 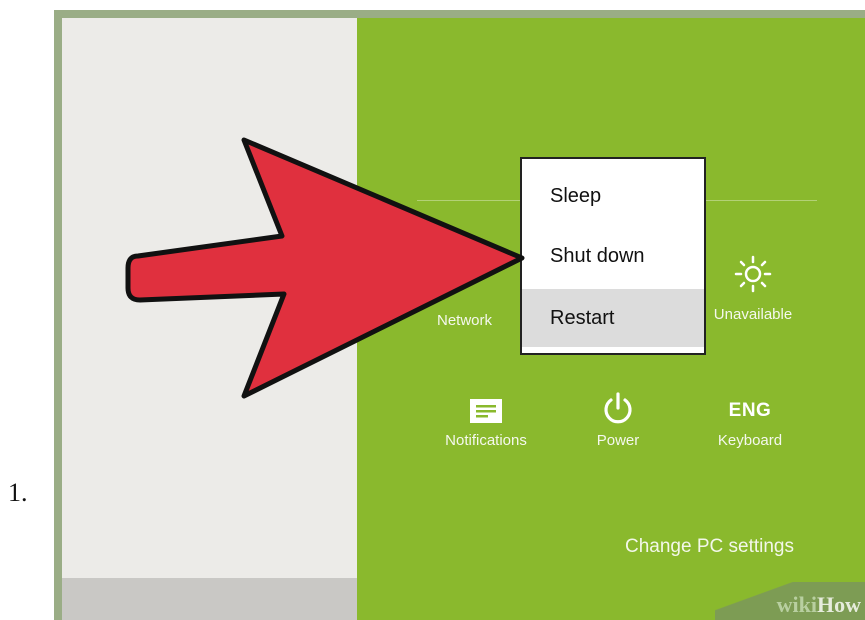 What do you see at coordinates (18, 492) in the screenshot?
I see `list-marker: 1.` at bounding box center [18, 492].